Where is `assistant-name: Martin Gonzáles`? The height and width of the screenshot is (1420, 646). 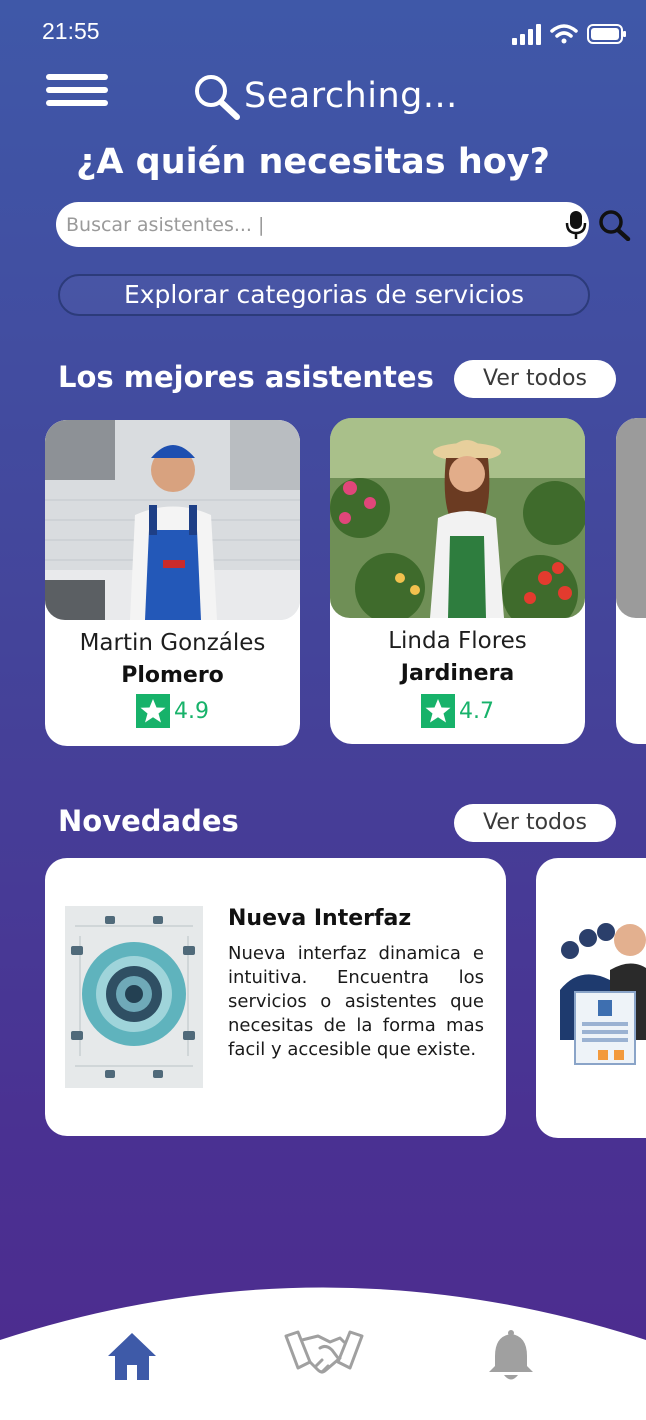
assistant-name: Martin Gonzáles is located at coordinates (172, 643).